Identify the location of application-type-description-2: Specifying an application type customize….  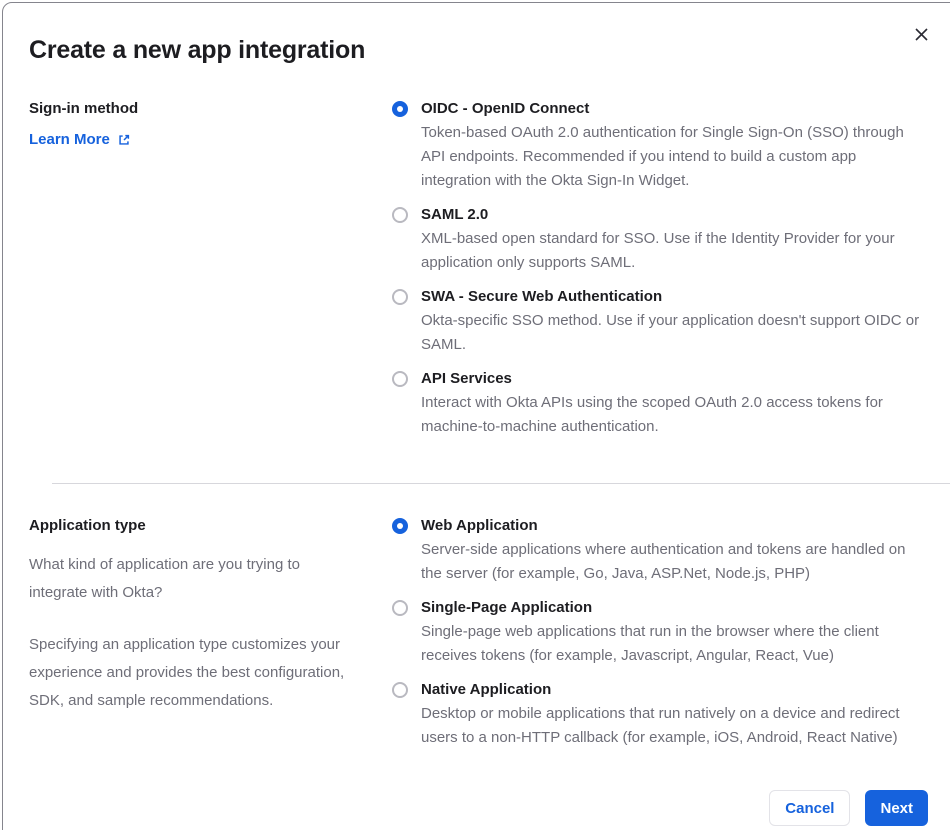
(187, 672).